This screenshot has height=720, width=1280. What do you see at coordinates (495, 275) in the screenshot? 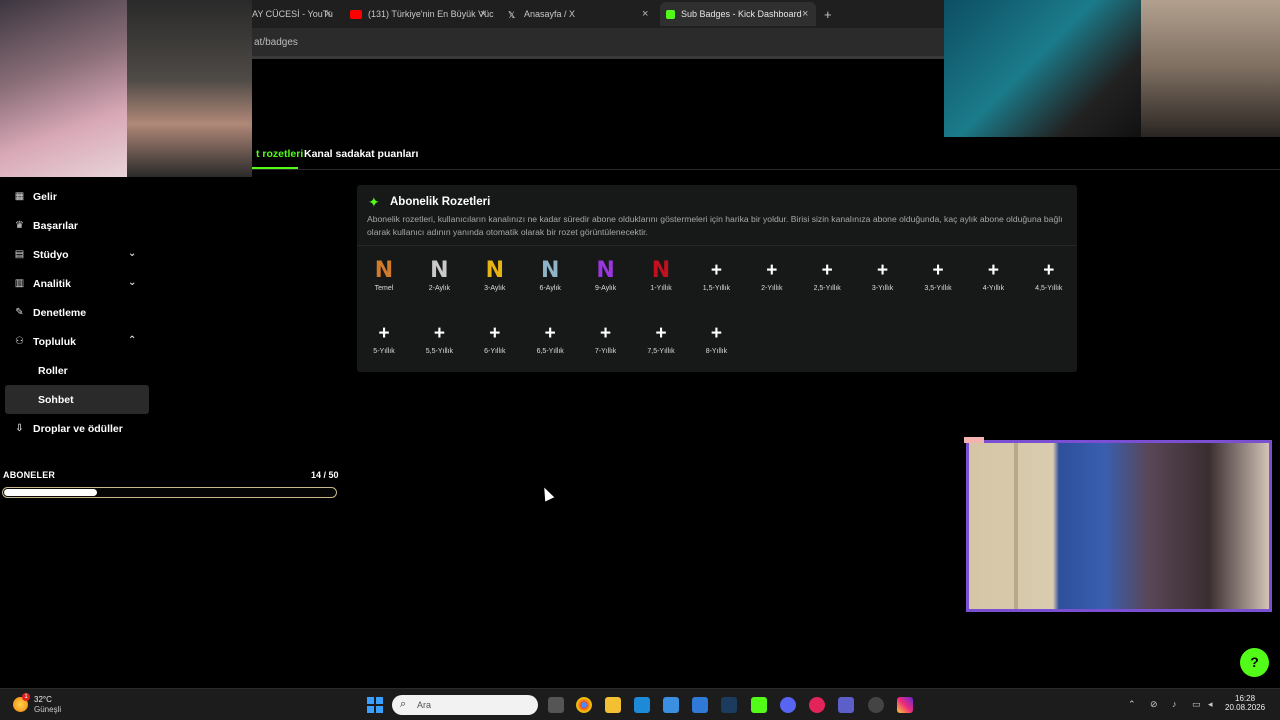
I see `badge-slot: N 3-Aylık` at bounding box center [495, 275].